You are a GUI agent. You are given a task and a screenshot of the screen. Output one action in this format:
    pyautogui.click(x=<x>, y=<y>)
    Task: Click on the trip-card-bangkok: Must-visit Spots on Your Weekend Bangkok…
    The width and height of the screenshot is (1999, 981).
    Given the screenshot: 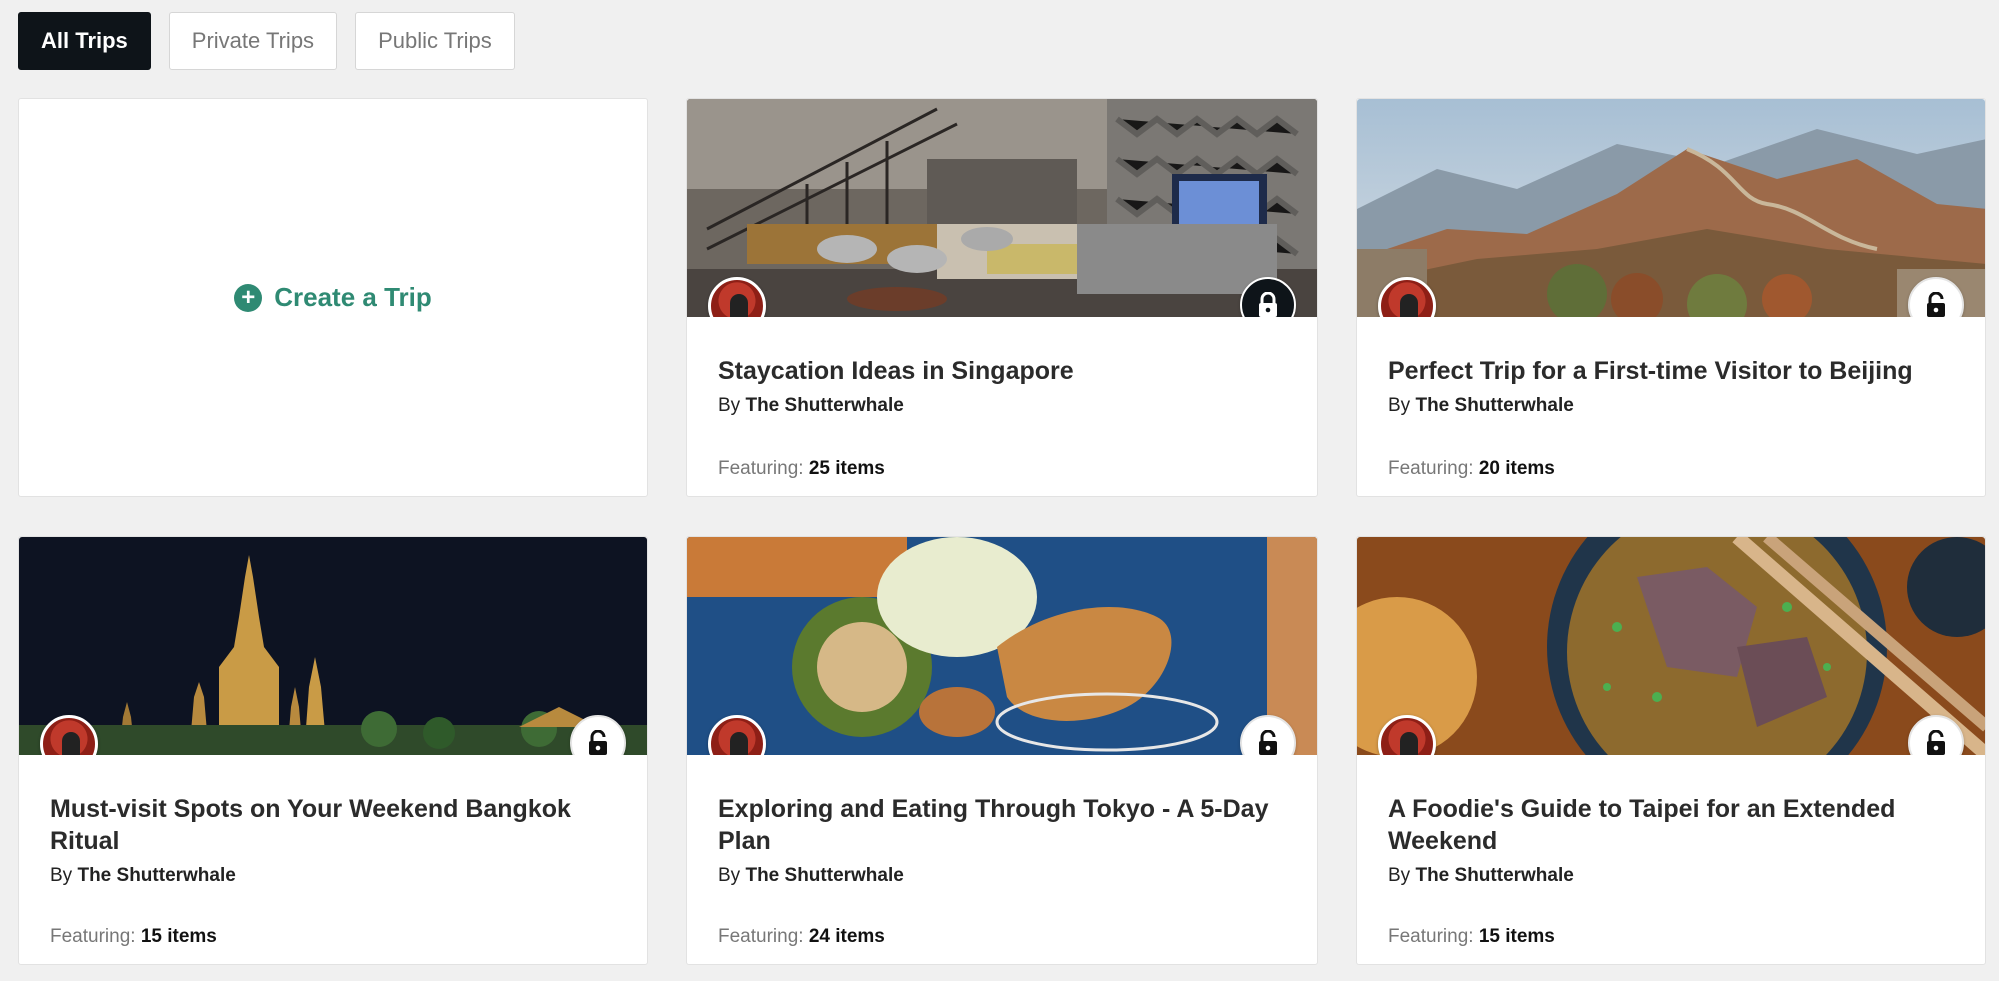 What is the action you would take?
    pyautogui.click(x=333, y=750)
    